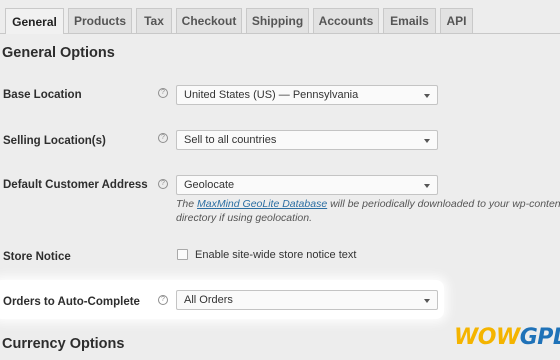 The image size is (560, 360). I want to click on base-location-select: United States (US) — Pennsylvania, so click(307, 95).